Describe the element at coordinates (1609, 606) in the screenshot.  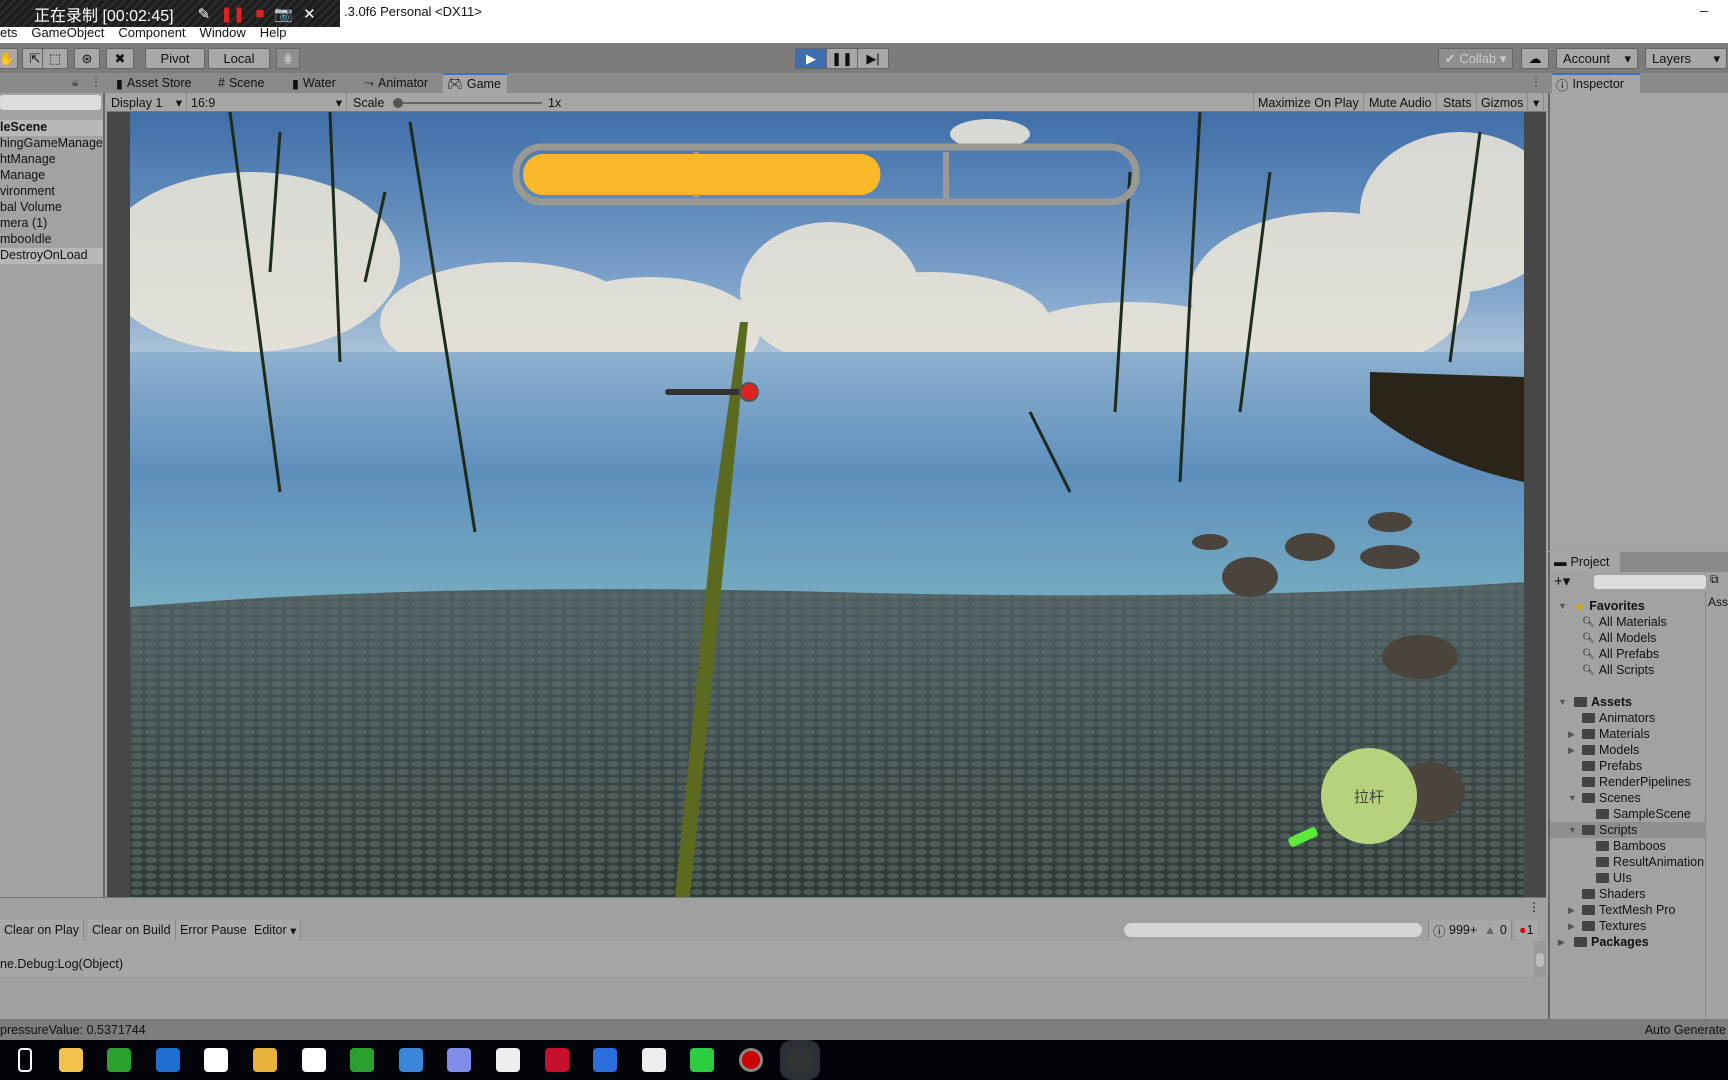
I see `project-tree-item: ★ Favorites` at that location.